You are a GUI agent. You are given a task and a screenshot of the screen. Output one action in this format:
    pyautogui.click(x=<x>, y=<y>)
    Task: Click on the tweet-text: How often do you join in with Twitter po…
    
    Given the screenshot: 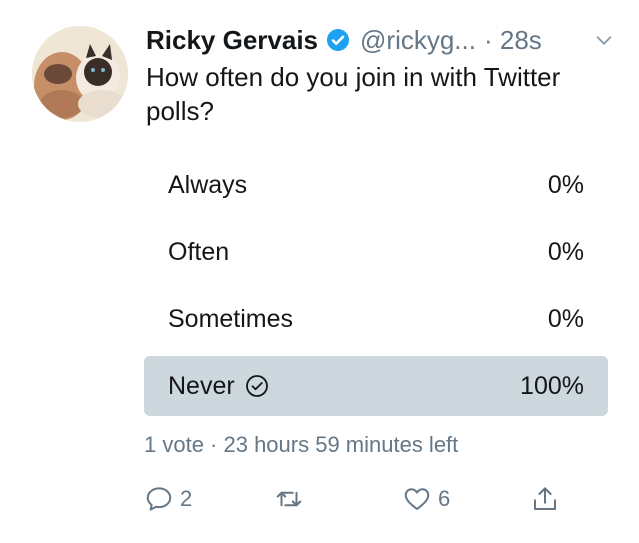 What is the action you would take?
    pyautogui.click(x=353, y=94)
    